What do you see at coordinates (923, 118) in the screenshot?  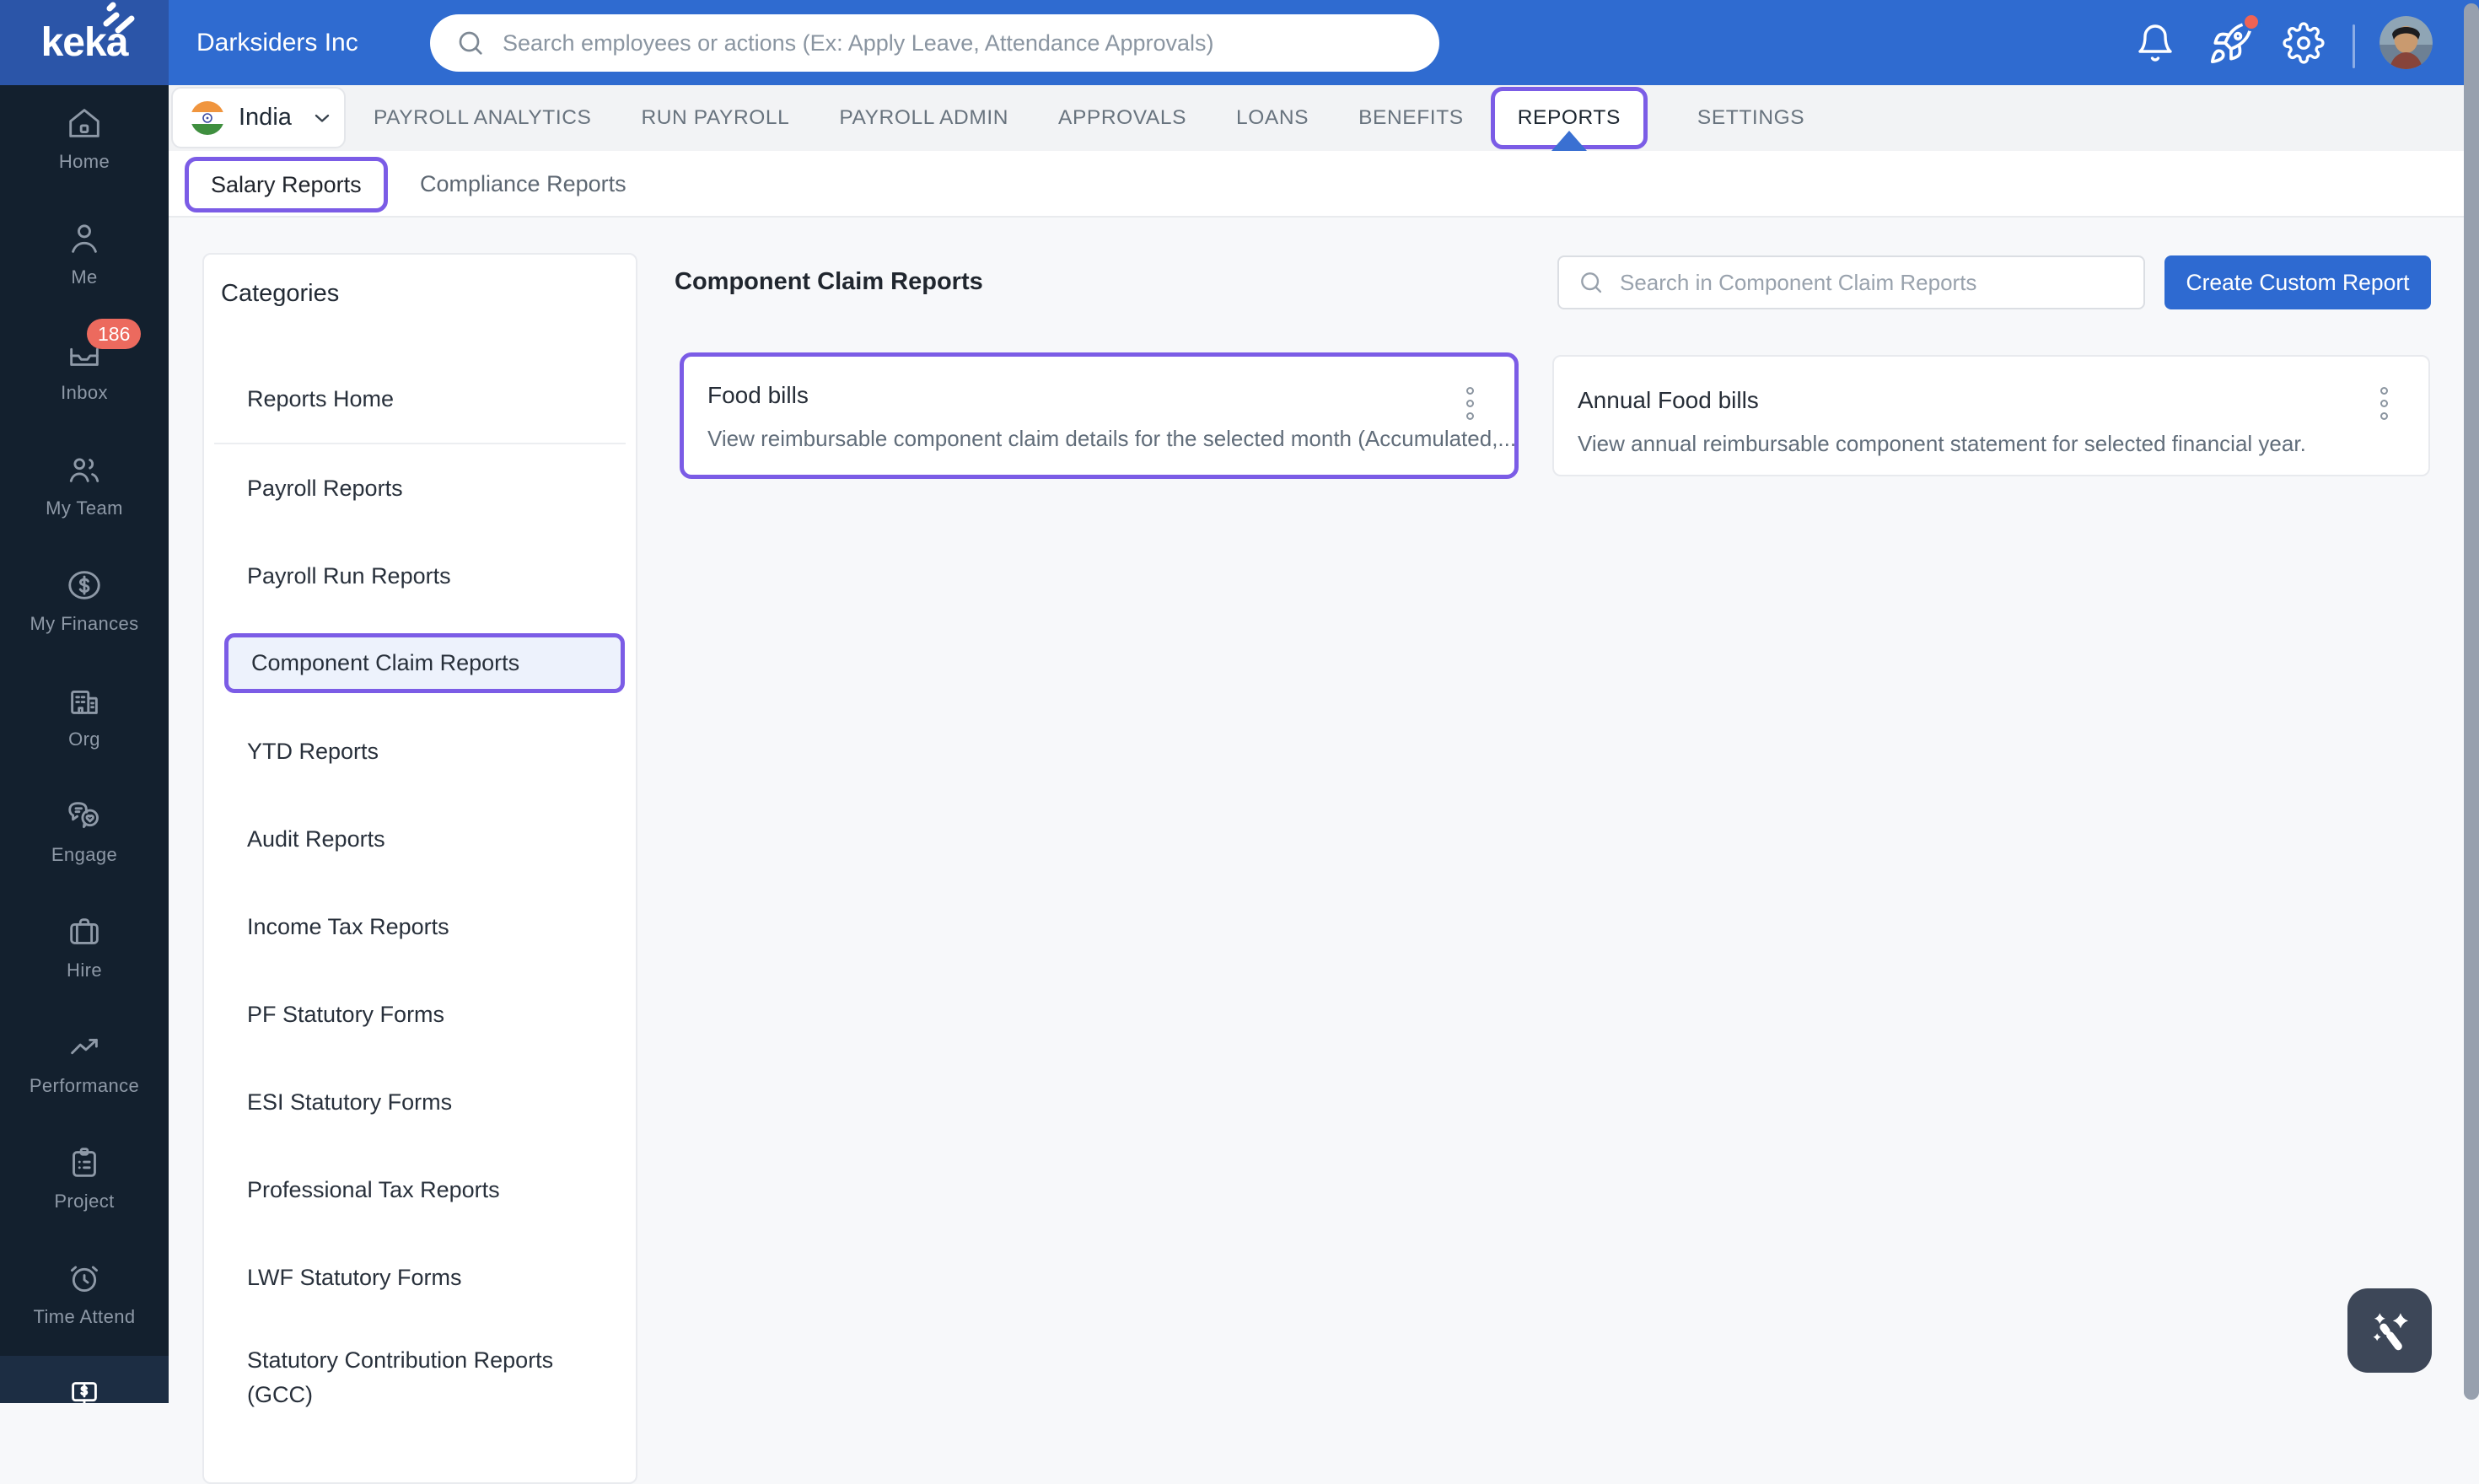 I see `tab-payroll-admin: PAYROLL ADMIN` at bounding box center [923, 118].